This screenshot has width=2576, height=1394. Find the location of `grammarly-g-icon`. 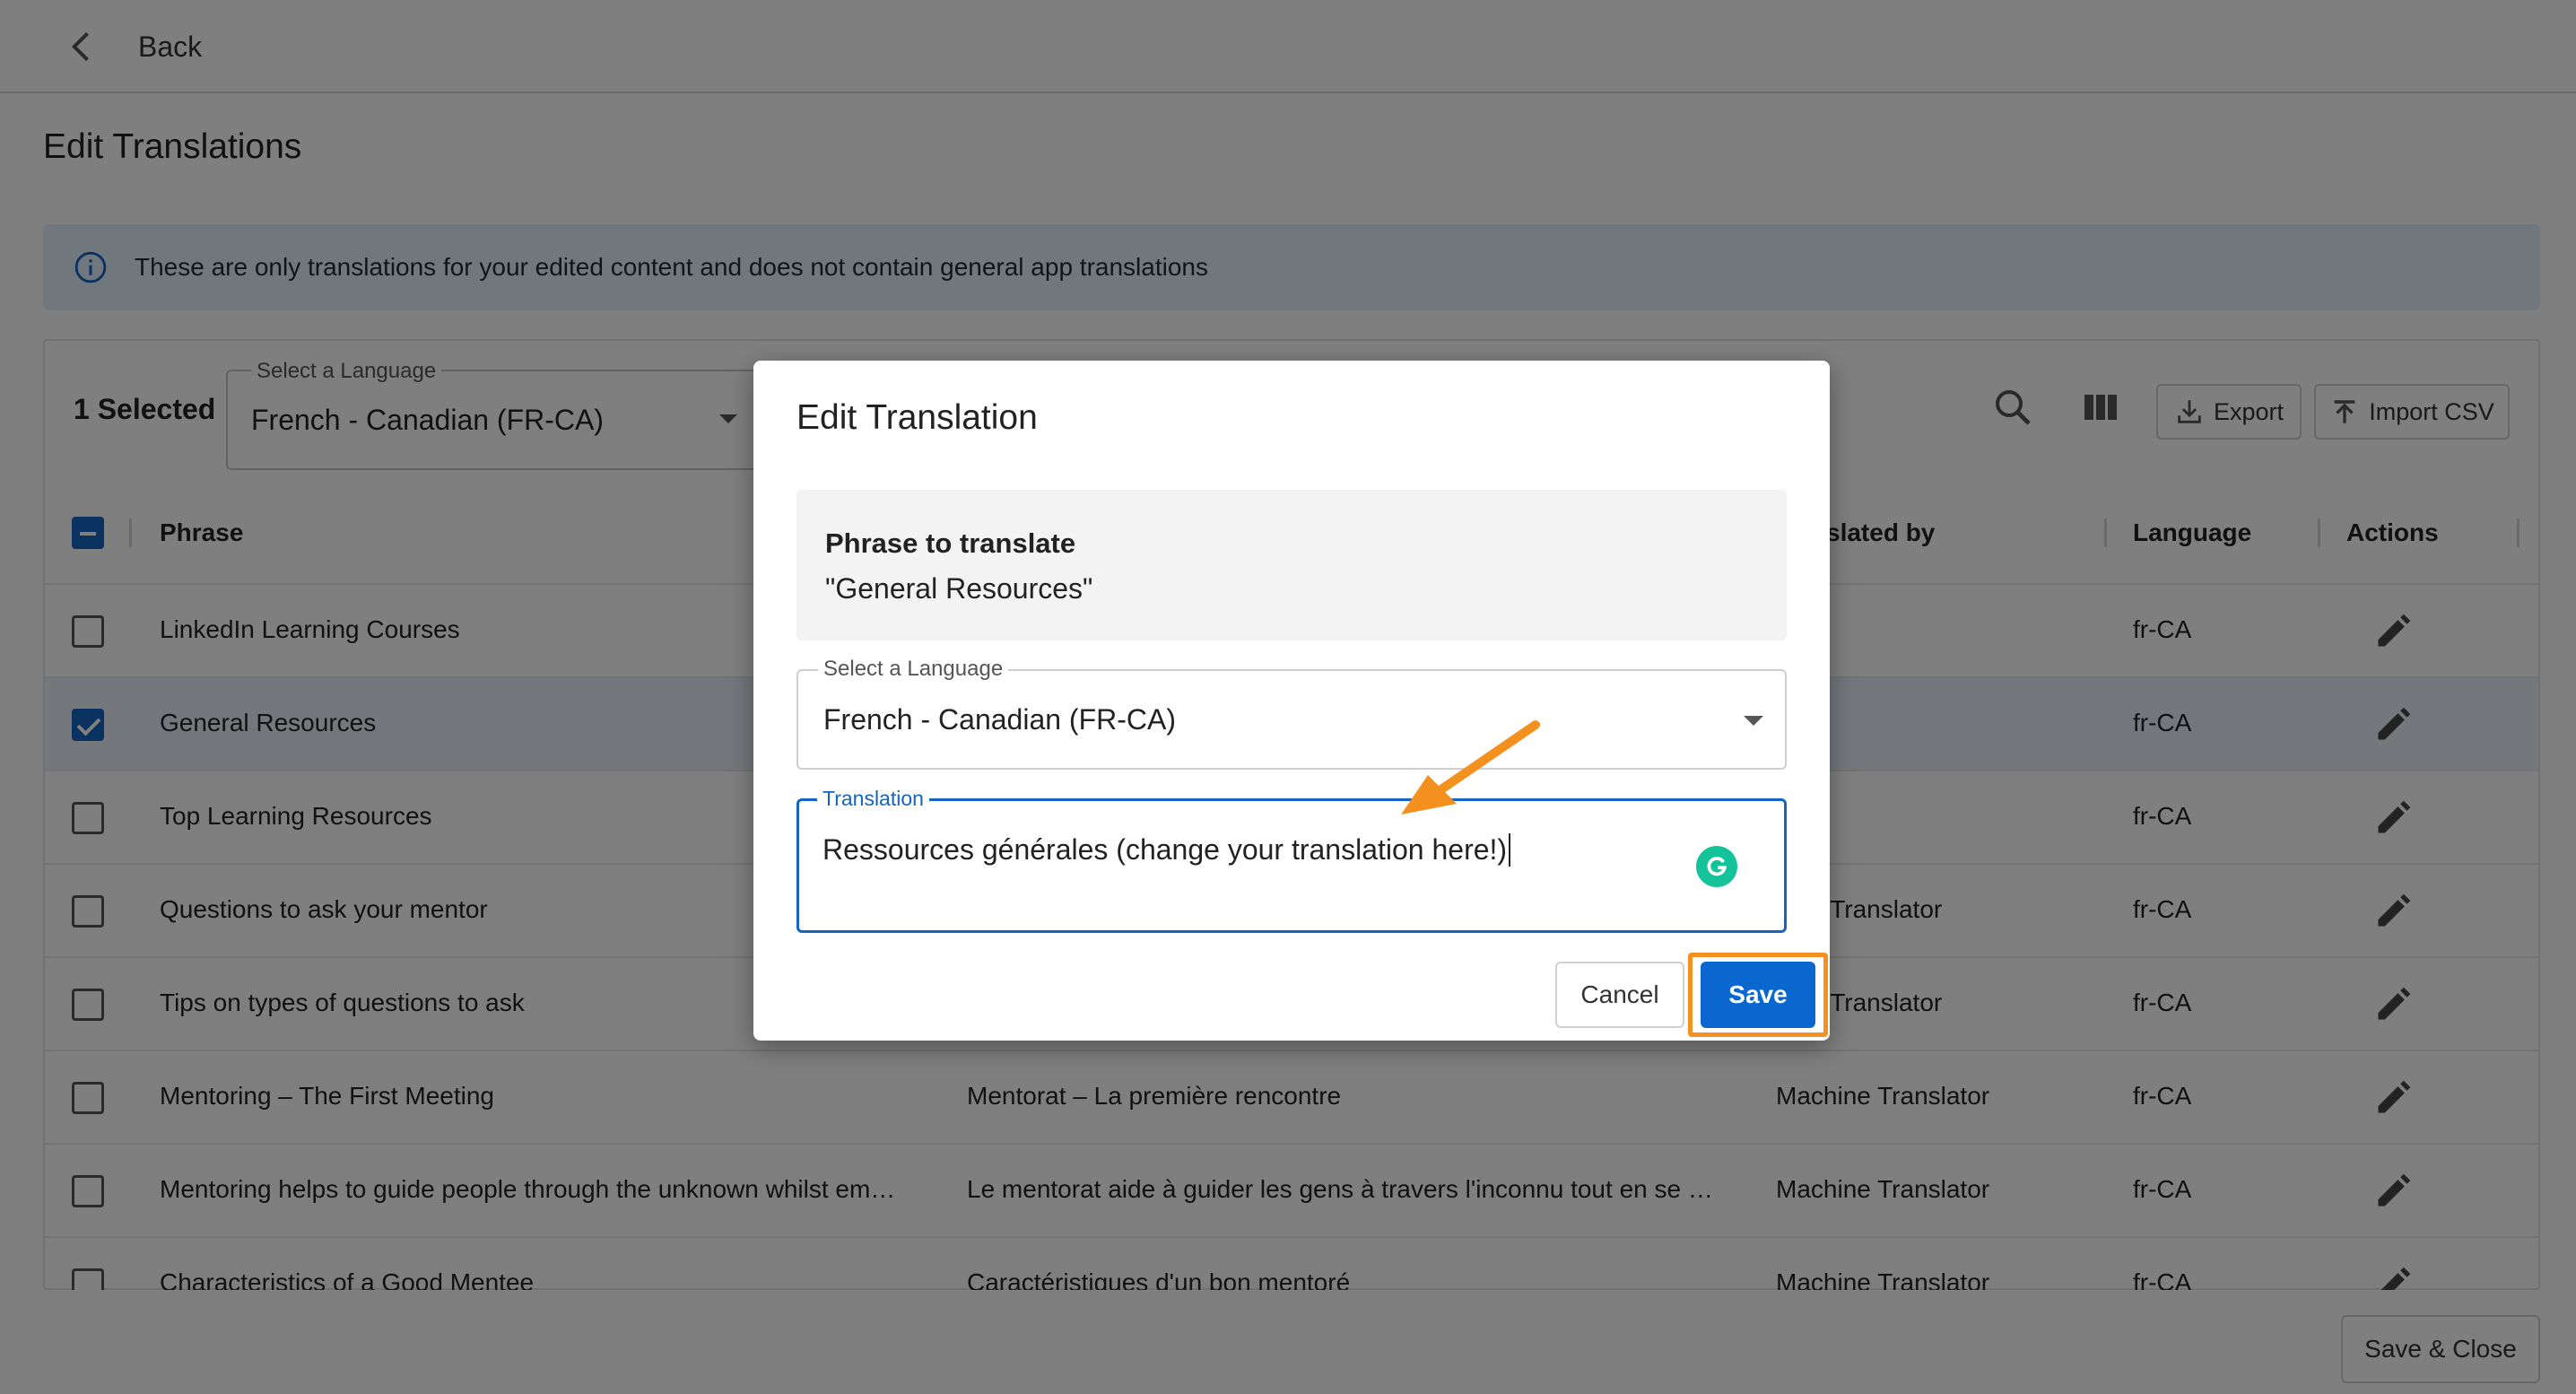

grammarly-g-icon is located at coordinates (1717, 866).